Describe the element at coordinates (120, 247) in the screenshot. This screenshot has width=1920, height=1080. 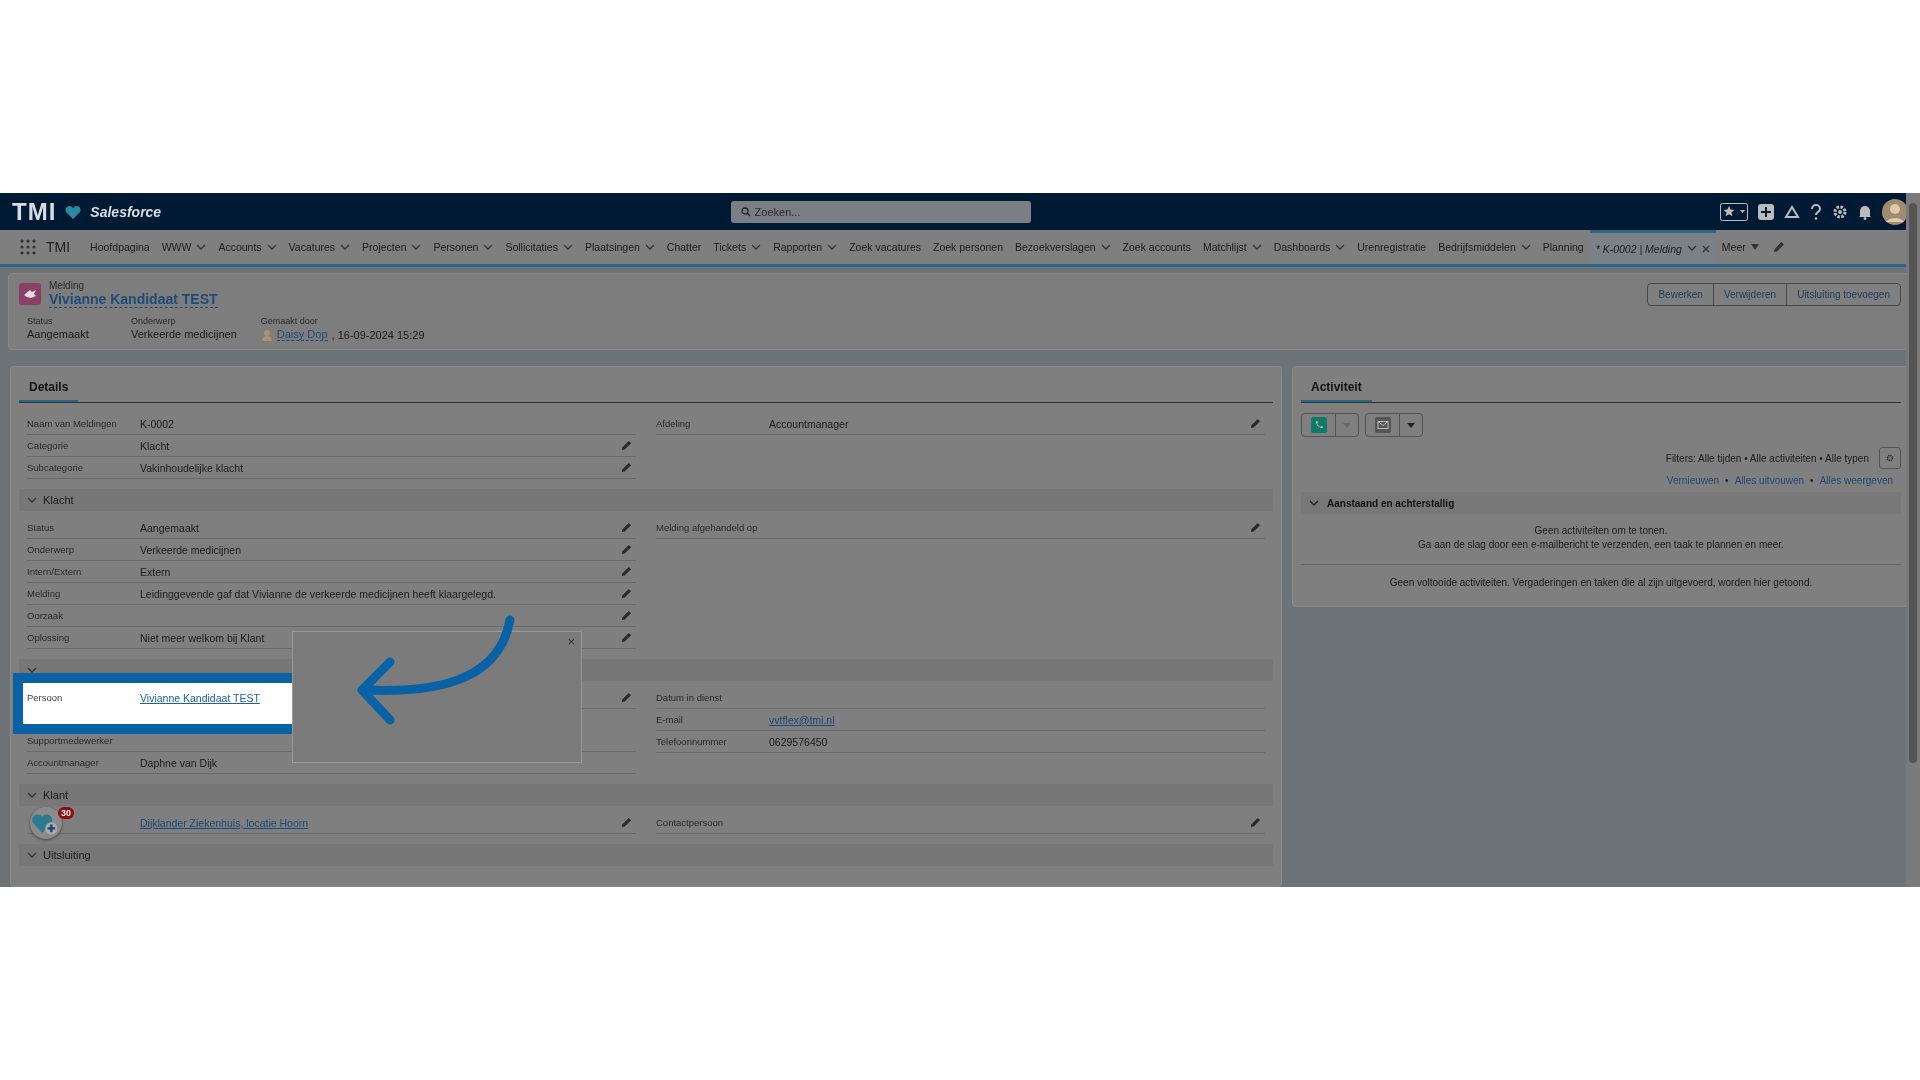
I see `nav-tab: Hoofdpagina` at that location.